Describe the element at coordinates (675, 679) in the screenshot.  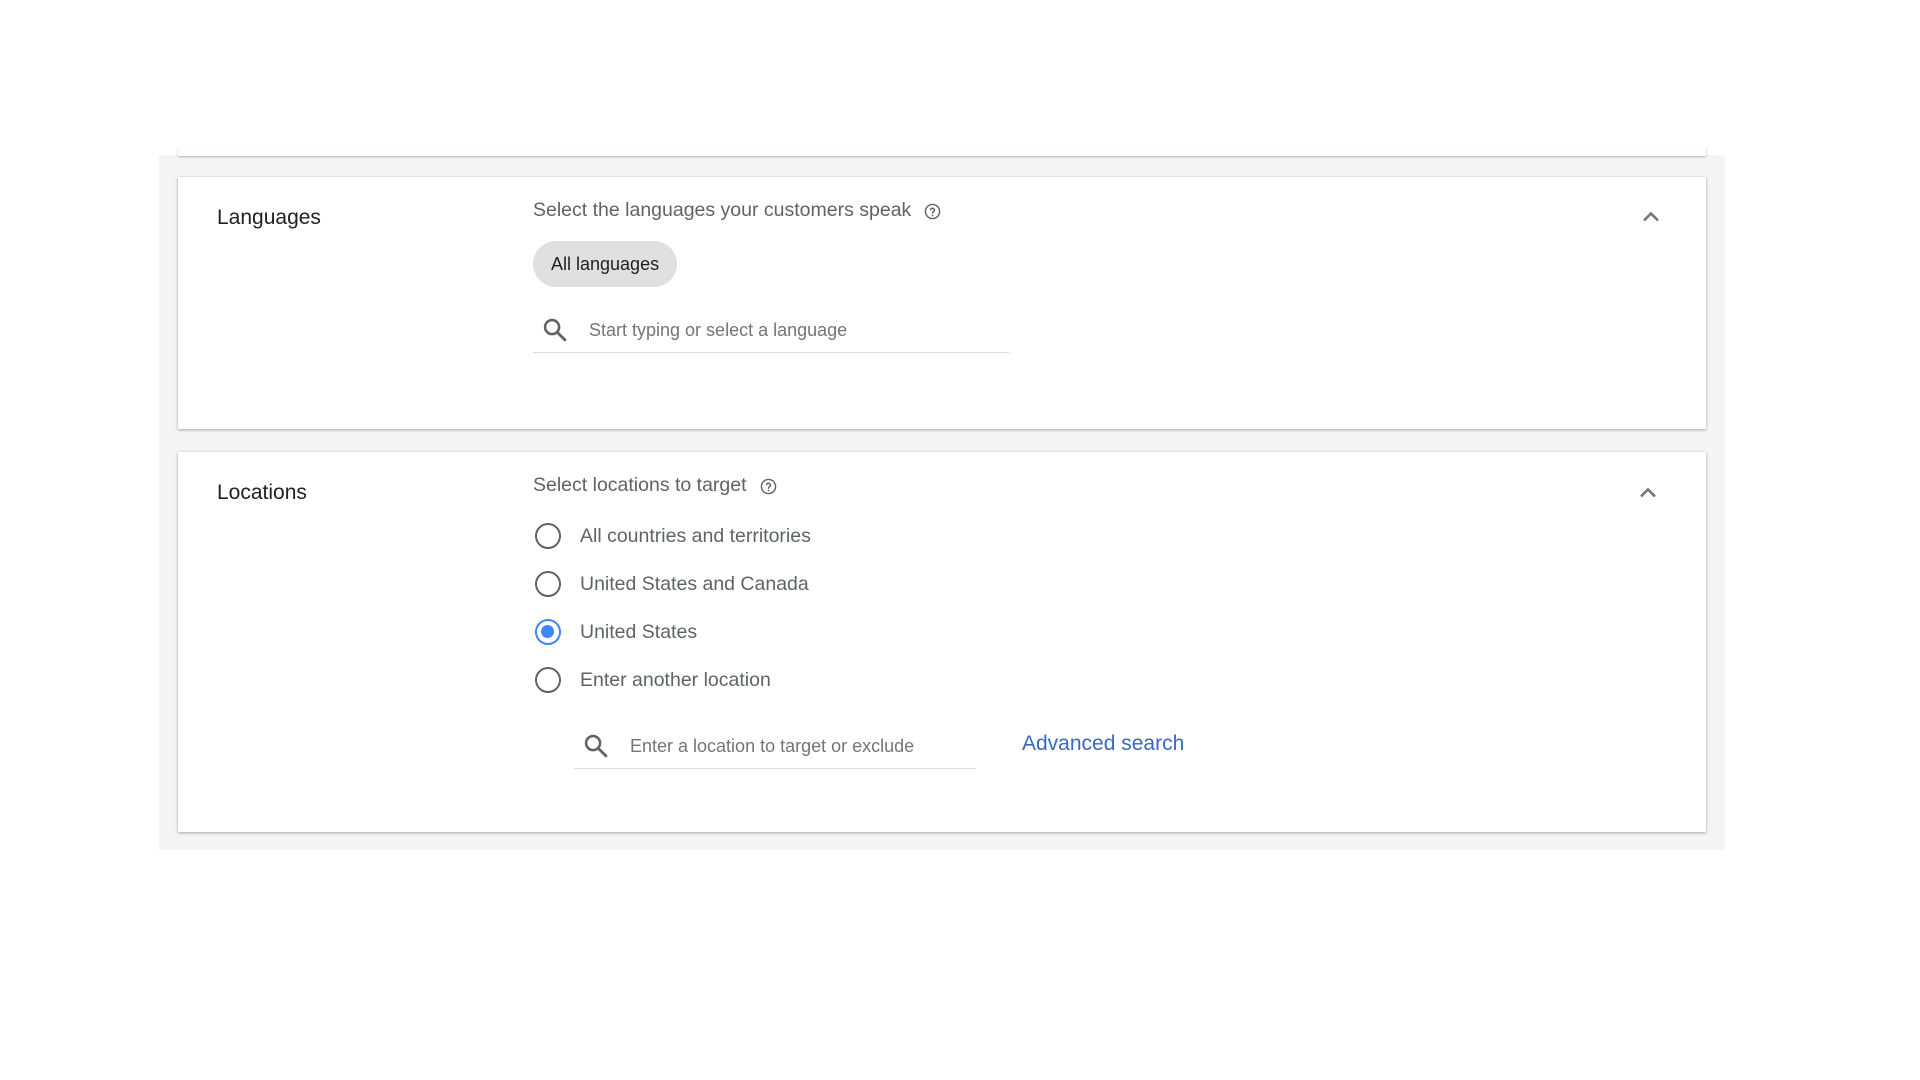
I see `radio-label: Enter another location` at that location.